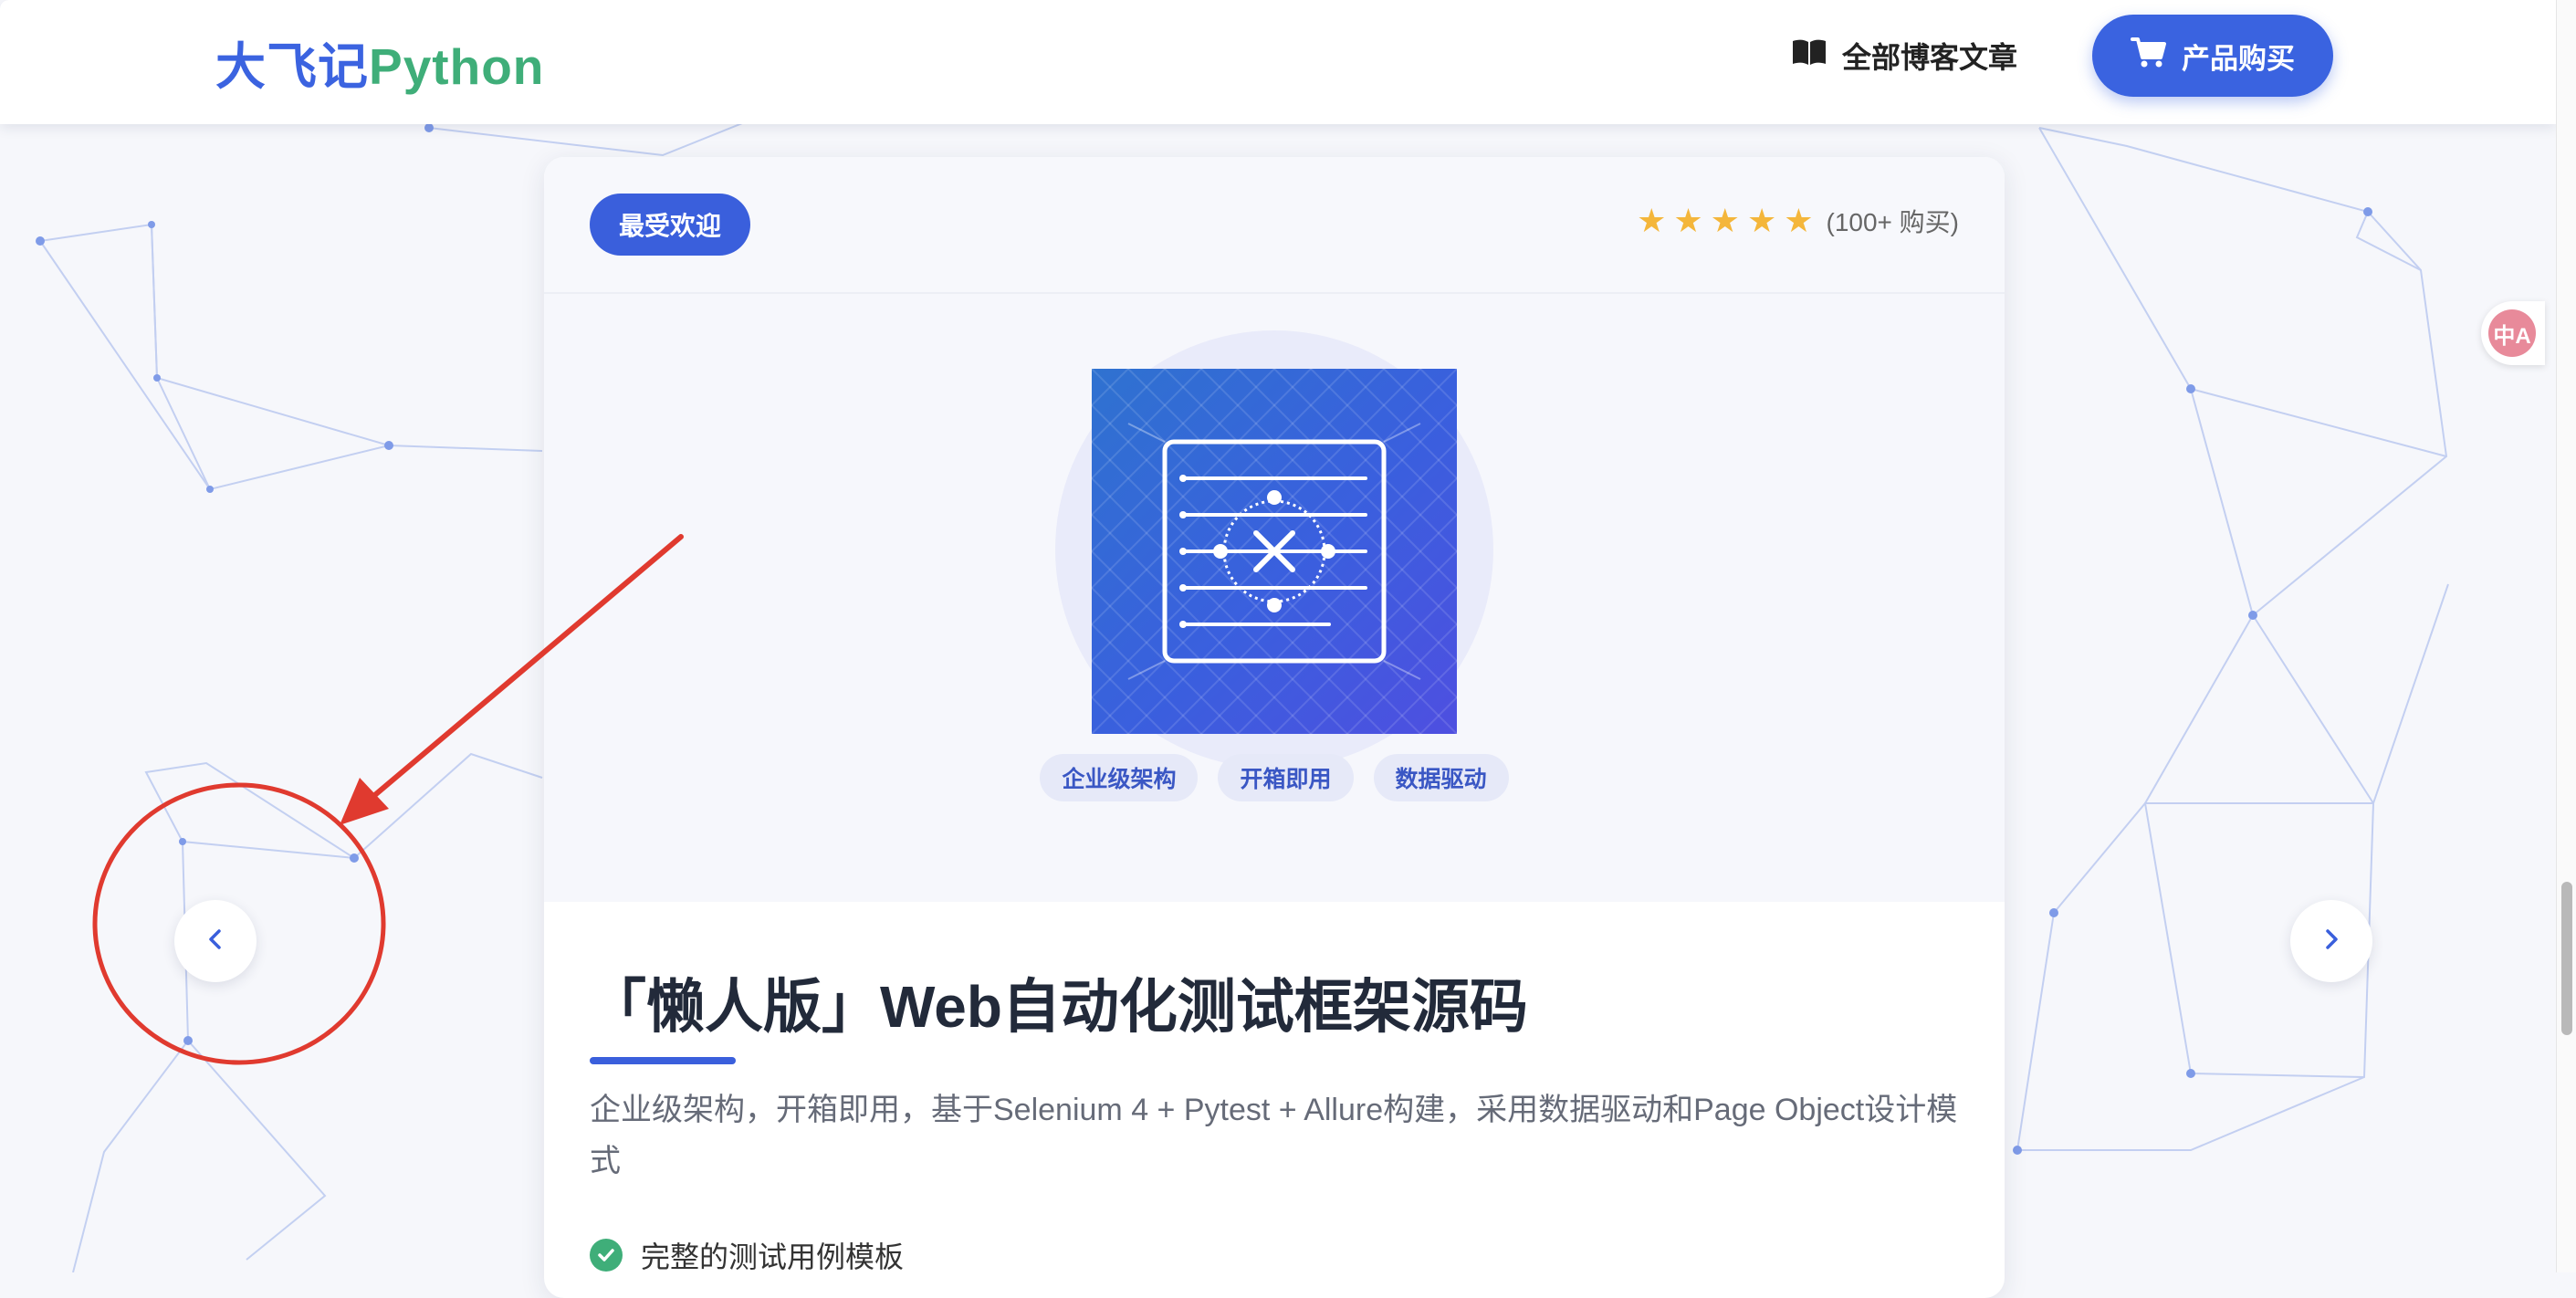 Image resolution: width=2576 pixels, height=1298 pixels. Describe the element at coordinates (606, 1256) in the screenshot. I see `check-circle-icon` at that location.